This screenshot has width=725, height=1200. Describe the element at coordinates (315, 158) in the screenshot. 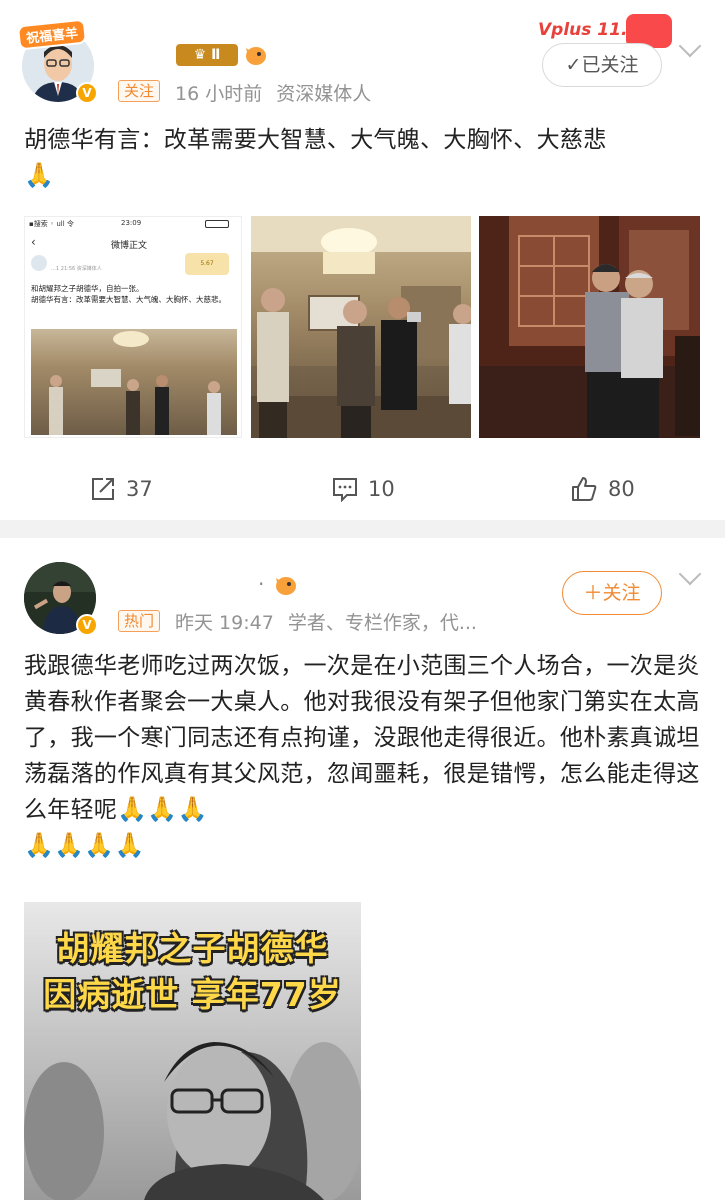

I see `post-text: 胡德华有言：改革需要大智慧、大气魄、大胸怀、大慈悲 🙏` at that location.